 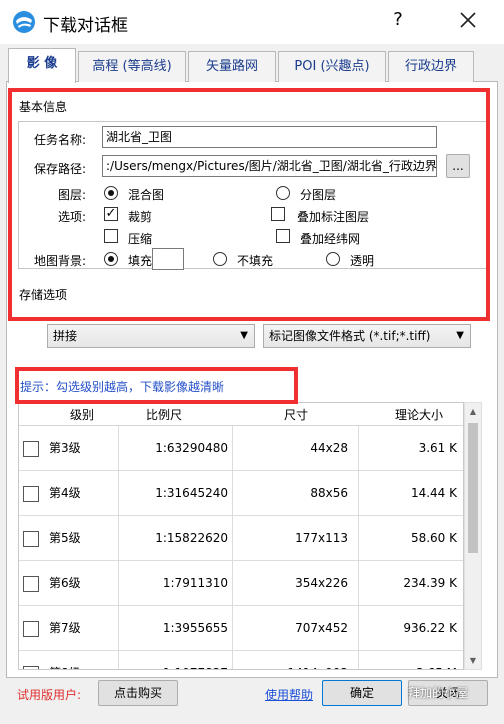 I want to click on col-size-header: 尺寸, so click(x=296, y=414).